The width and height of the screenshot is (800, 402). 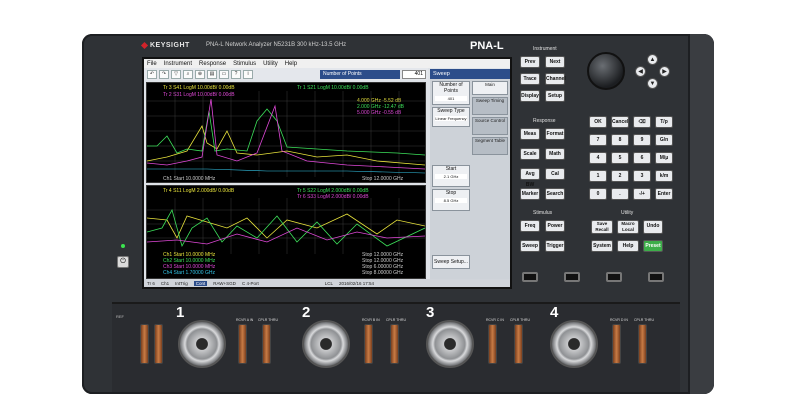 I want to click on key-6: 6, so click(x=642, y=158).